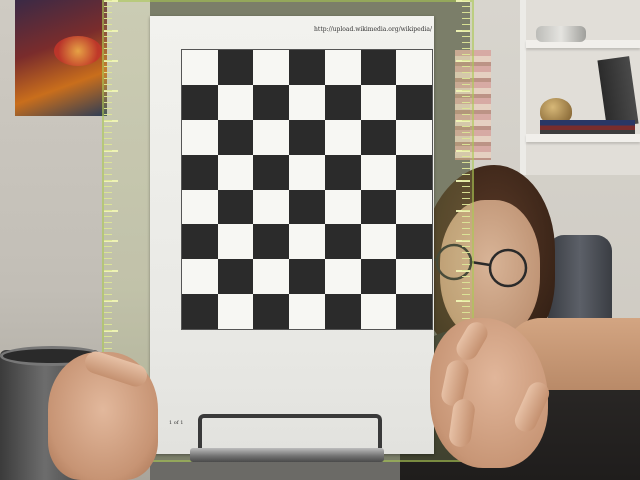 The height and width of the screenshot is (480, 640). What do you see at coordinates (290, 431) in the screenshot?
I see `clipboard-clip-wire` at bounding box center [290, 431].